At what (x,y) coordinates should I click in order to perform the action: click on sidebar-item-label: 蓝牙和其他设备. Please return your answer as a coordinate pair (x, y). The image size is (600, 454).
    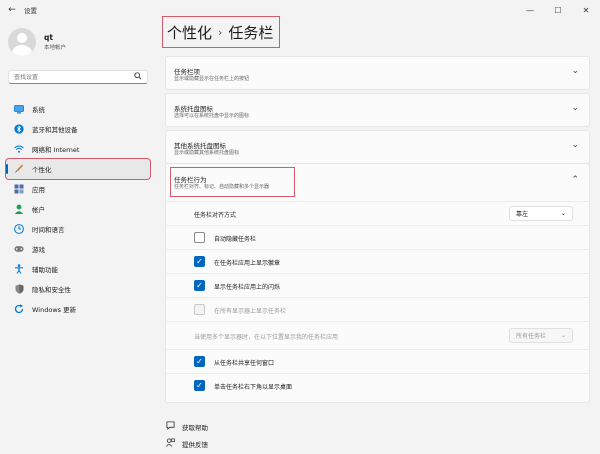
    Looking at the image, I should click on (55, 130).